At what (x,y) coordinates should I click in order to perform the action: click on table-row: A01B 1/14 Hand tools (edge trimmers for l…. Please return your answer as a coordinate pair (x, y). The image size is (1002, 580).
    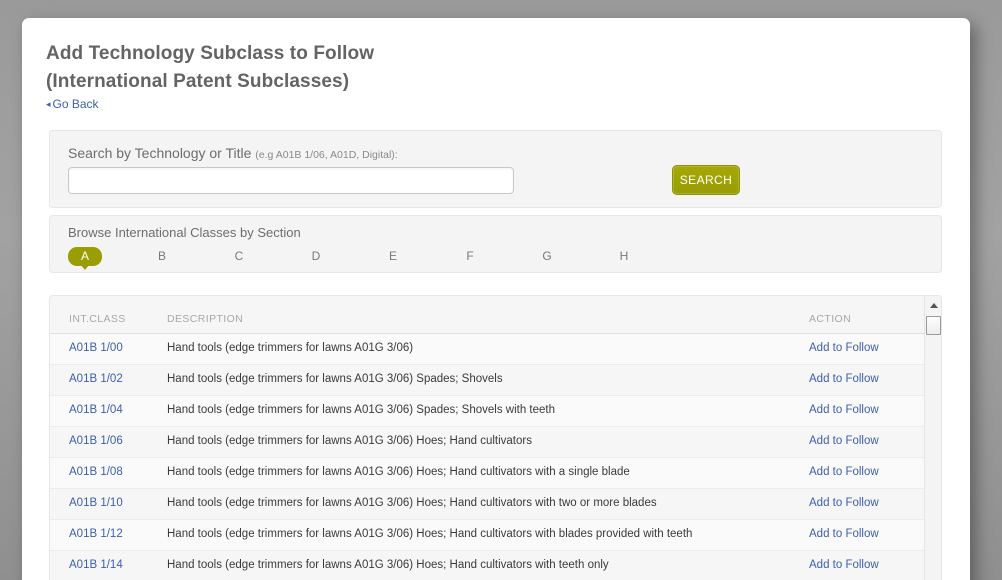
    Looking at the image, I should click on (495, 565).